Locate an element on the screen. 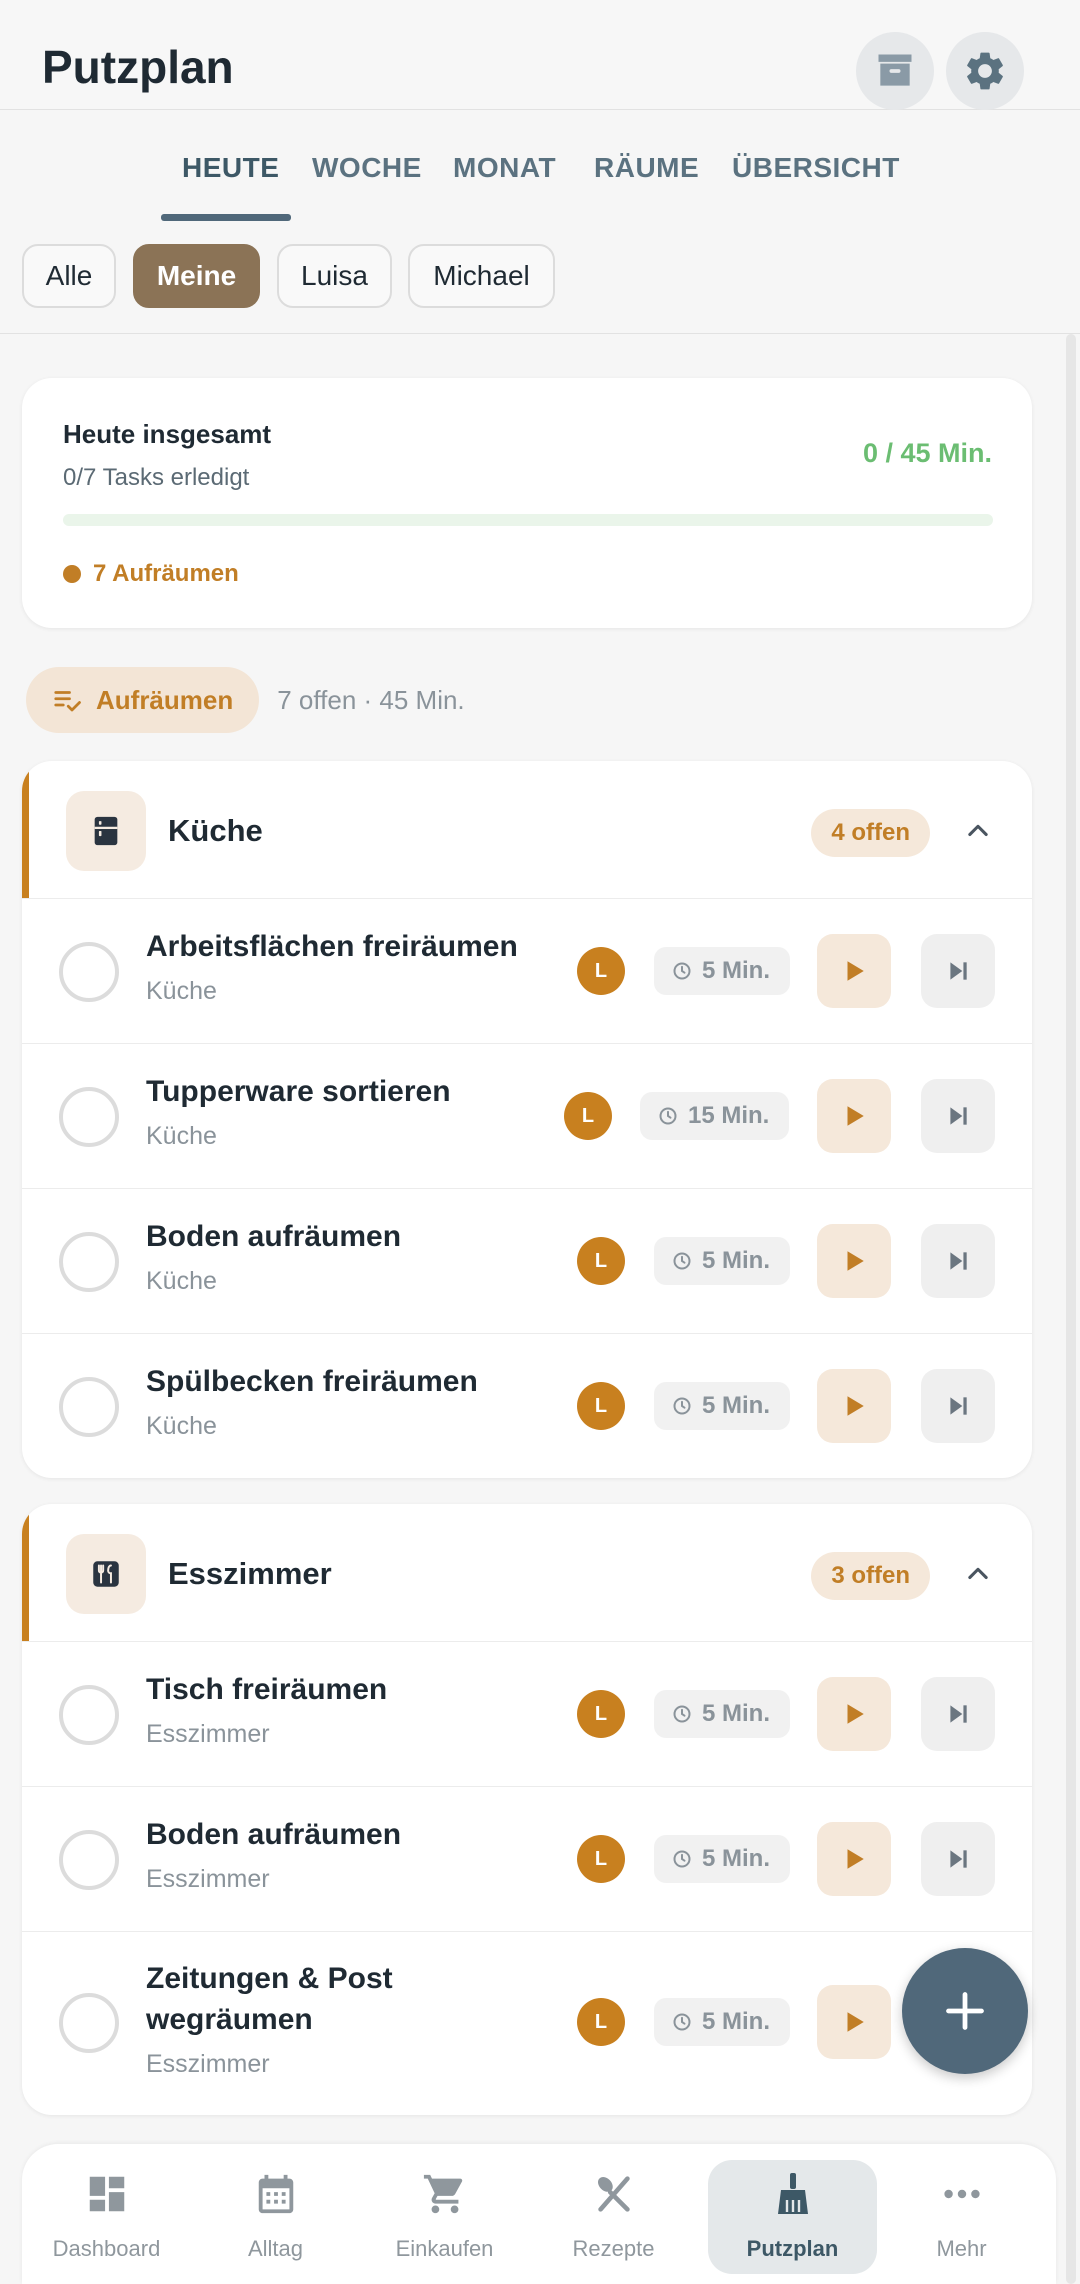 This screenshot has height=2284, width=1080. add-task-button is located at coordinates (965, 2011).